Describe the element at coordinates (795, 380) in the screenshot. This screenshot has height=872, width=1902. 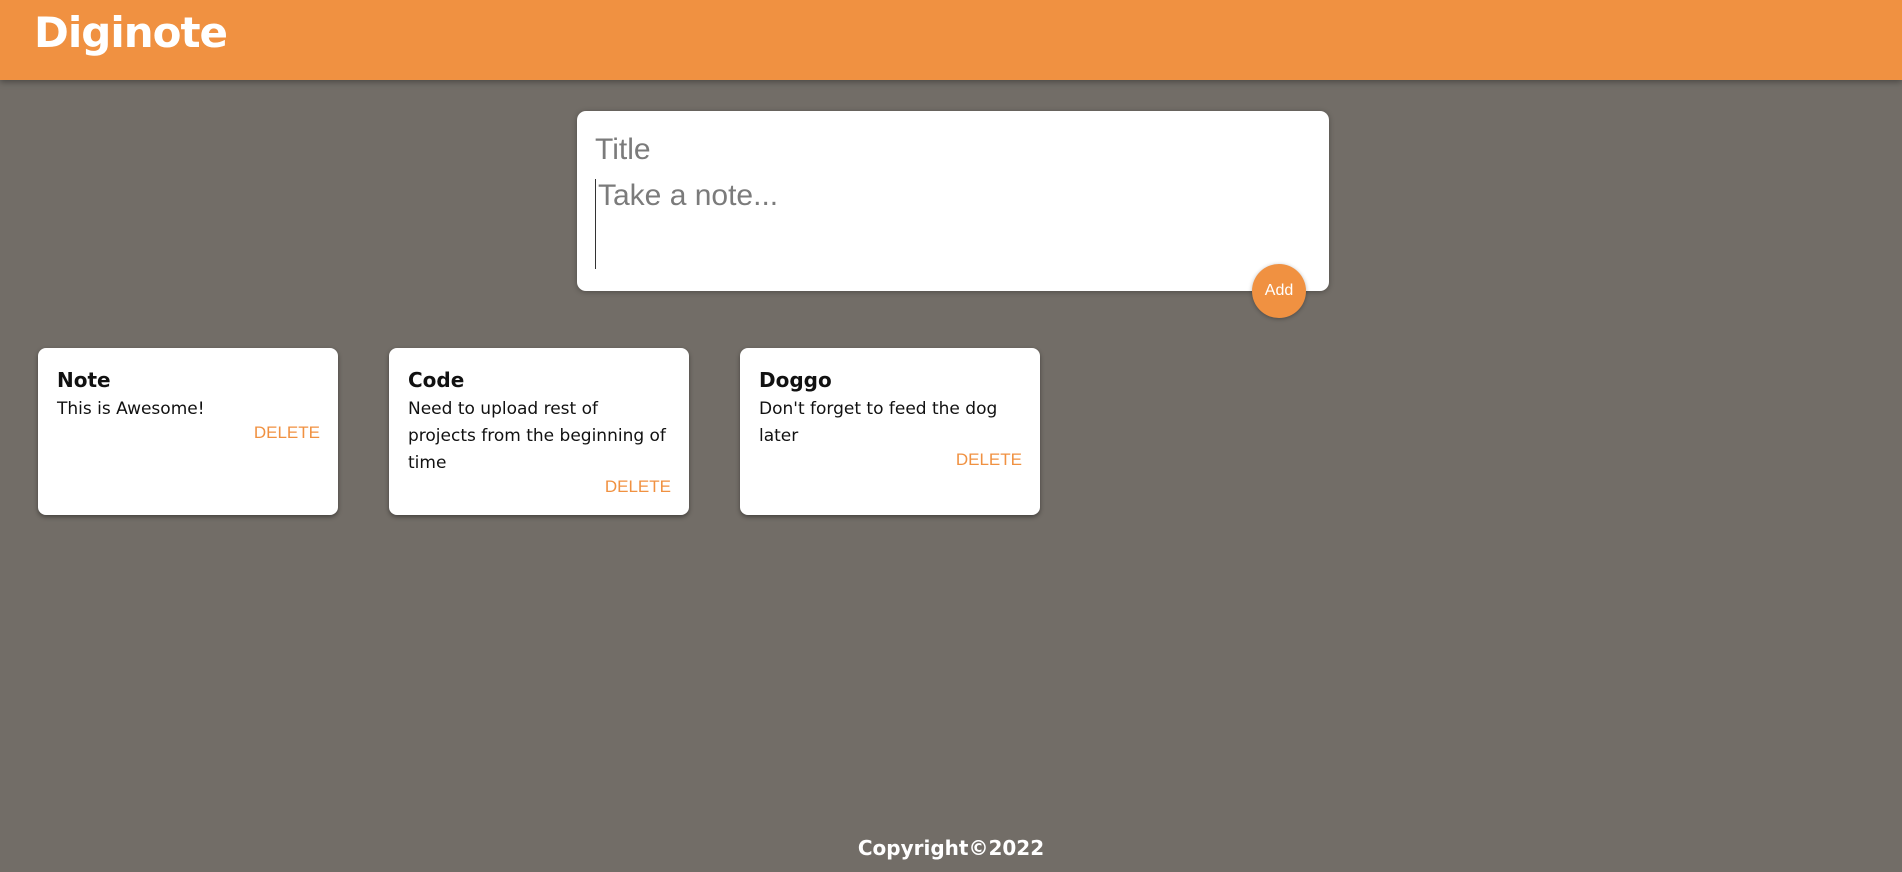
I see `note-title: Doggo` at that location.